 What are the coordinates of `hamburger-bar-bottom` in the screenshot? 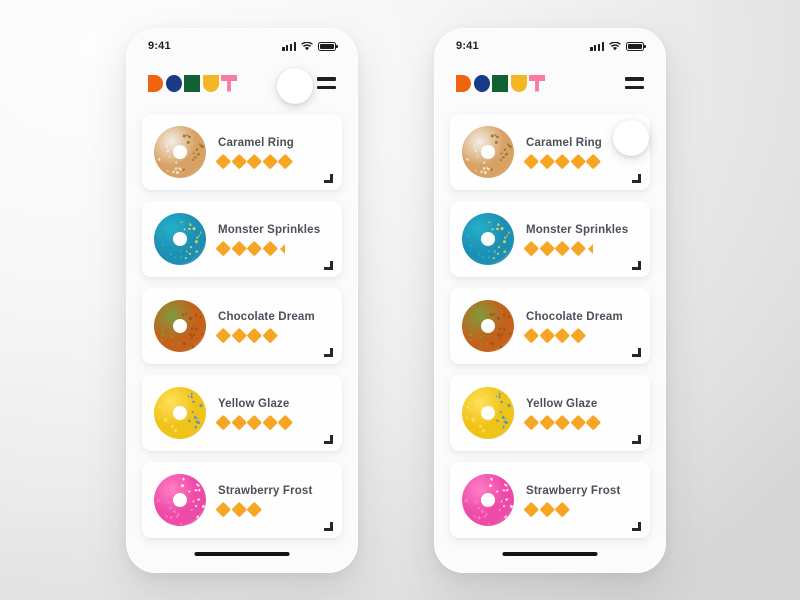 It's located at (326, 87).